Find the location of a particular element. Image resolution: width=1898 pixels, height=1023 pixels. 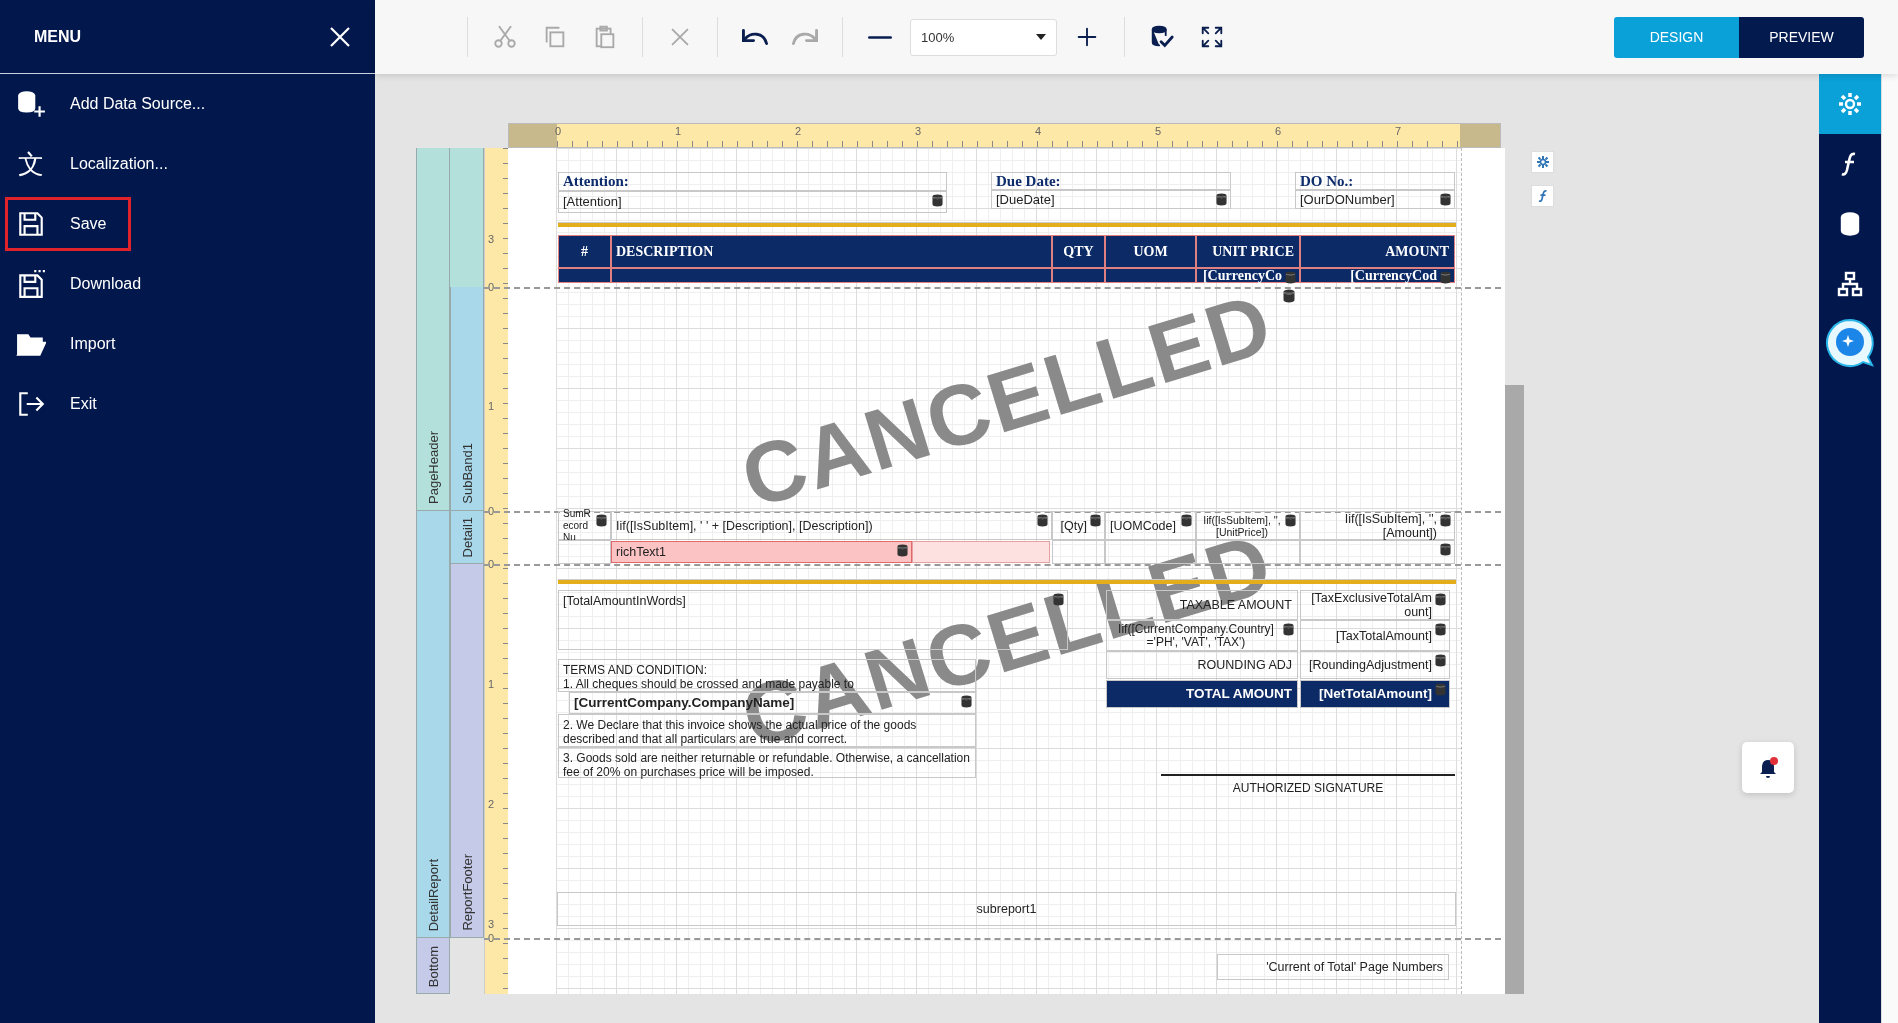

scissors-icon is located at coordinates (505, 37).